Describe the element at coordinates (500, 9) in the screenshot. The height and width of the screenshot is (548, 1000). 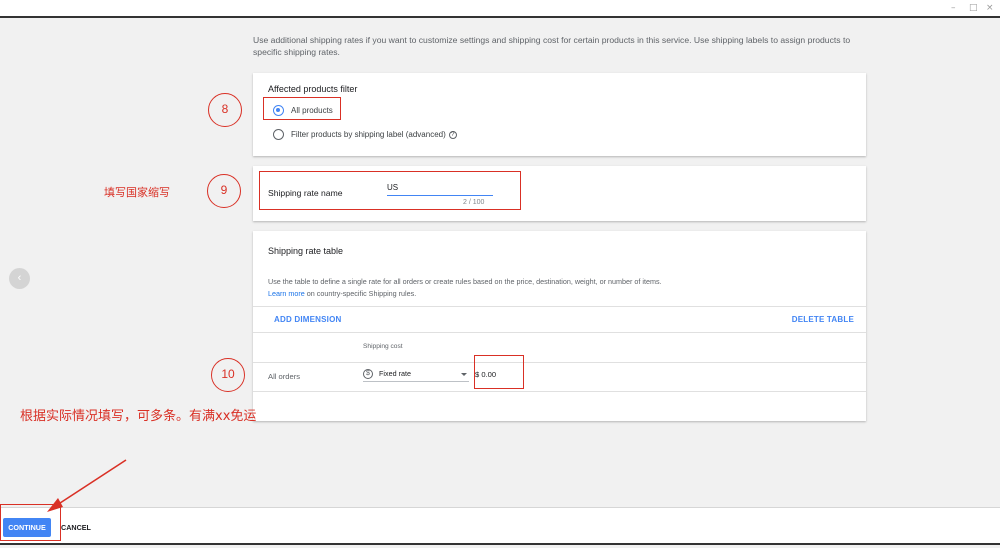
I see `window-title-bar: – □ ×` at that location.